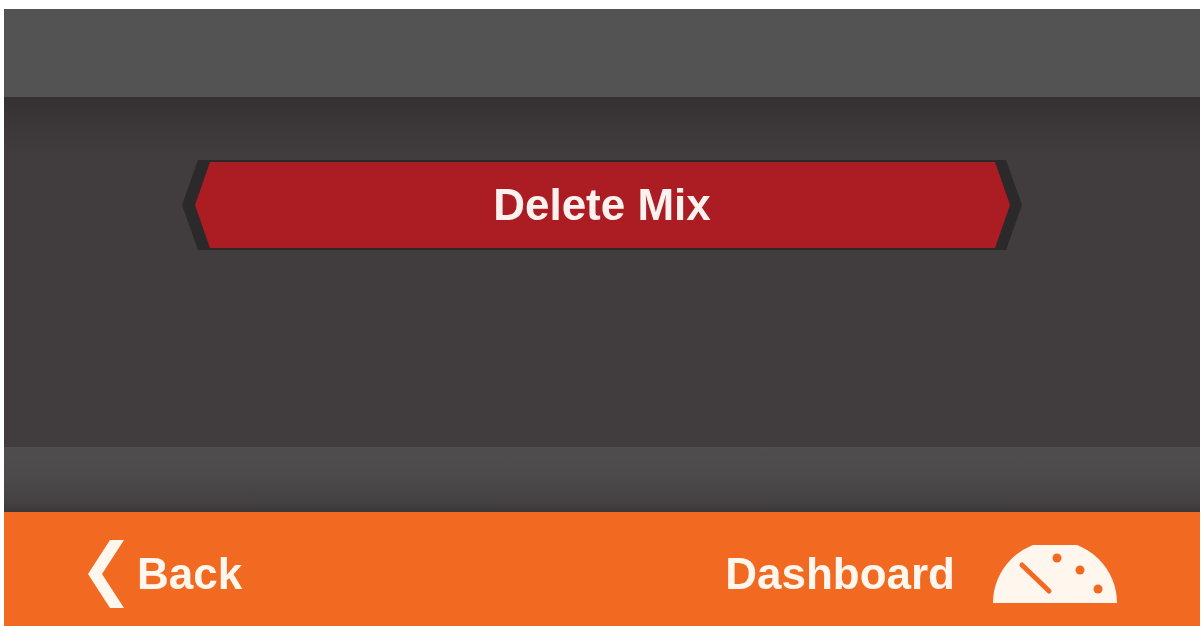 The height and width of the screenshot is (631, 1203). Describe the element at coordinates (1055, 574) in the screenshot. I see `gauge-icon` at that location.